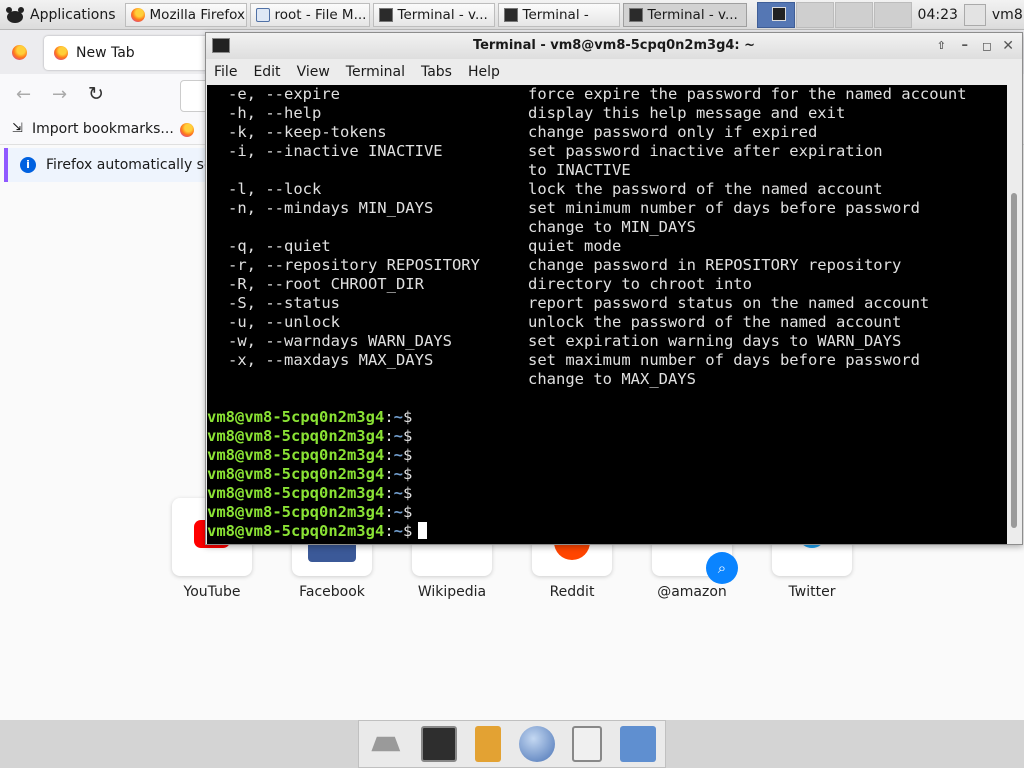 This screenshot has width=1024, height=768. Describe the element at coordinates (607, 379) in the screenshot. I see `output-line: change to MAX_DAYS` at that location.